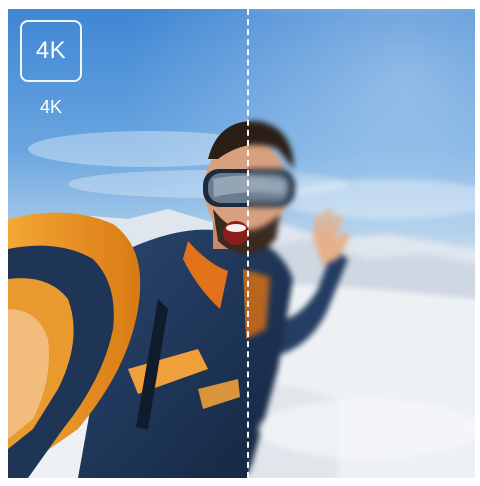 Image resolution: width=480 pixels, height=486 pixels. I want to click on 4k-resolution-icon: 4K, so click(51, 51).